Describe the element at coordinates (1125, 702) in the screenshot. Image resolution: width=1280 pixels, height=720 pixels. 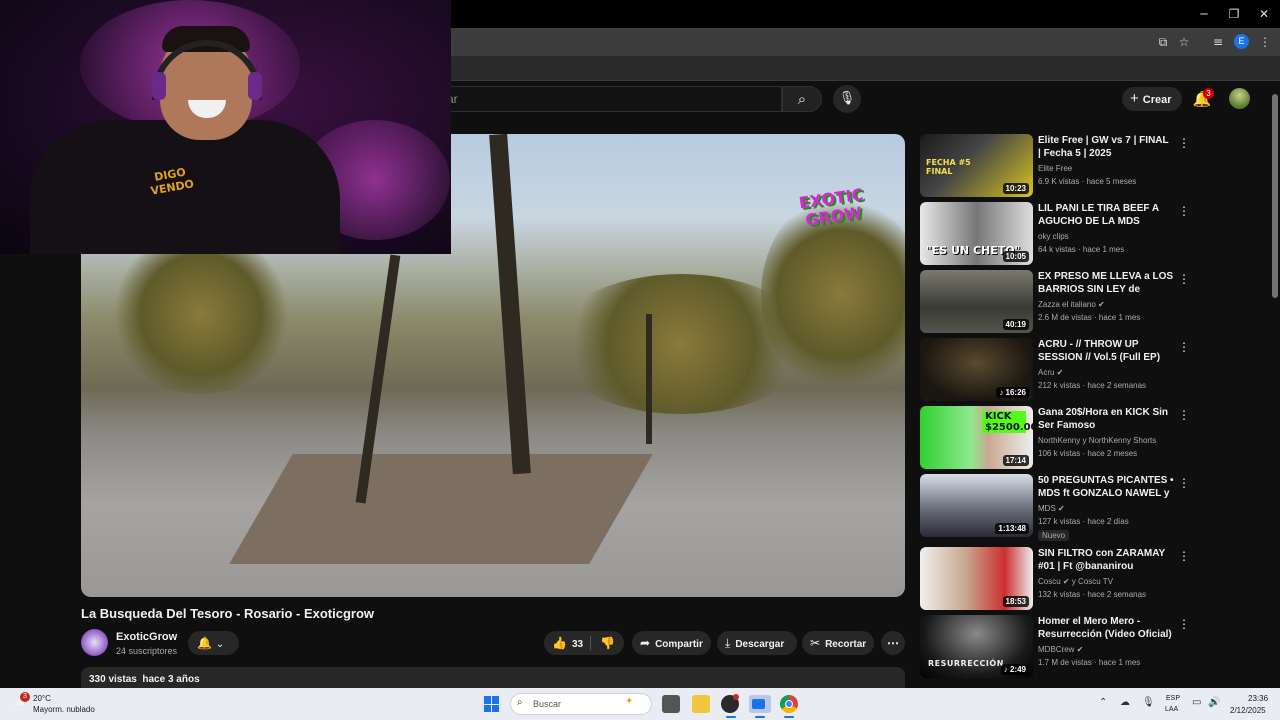
I see `onedrive-icon: ☁` at that location.